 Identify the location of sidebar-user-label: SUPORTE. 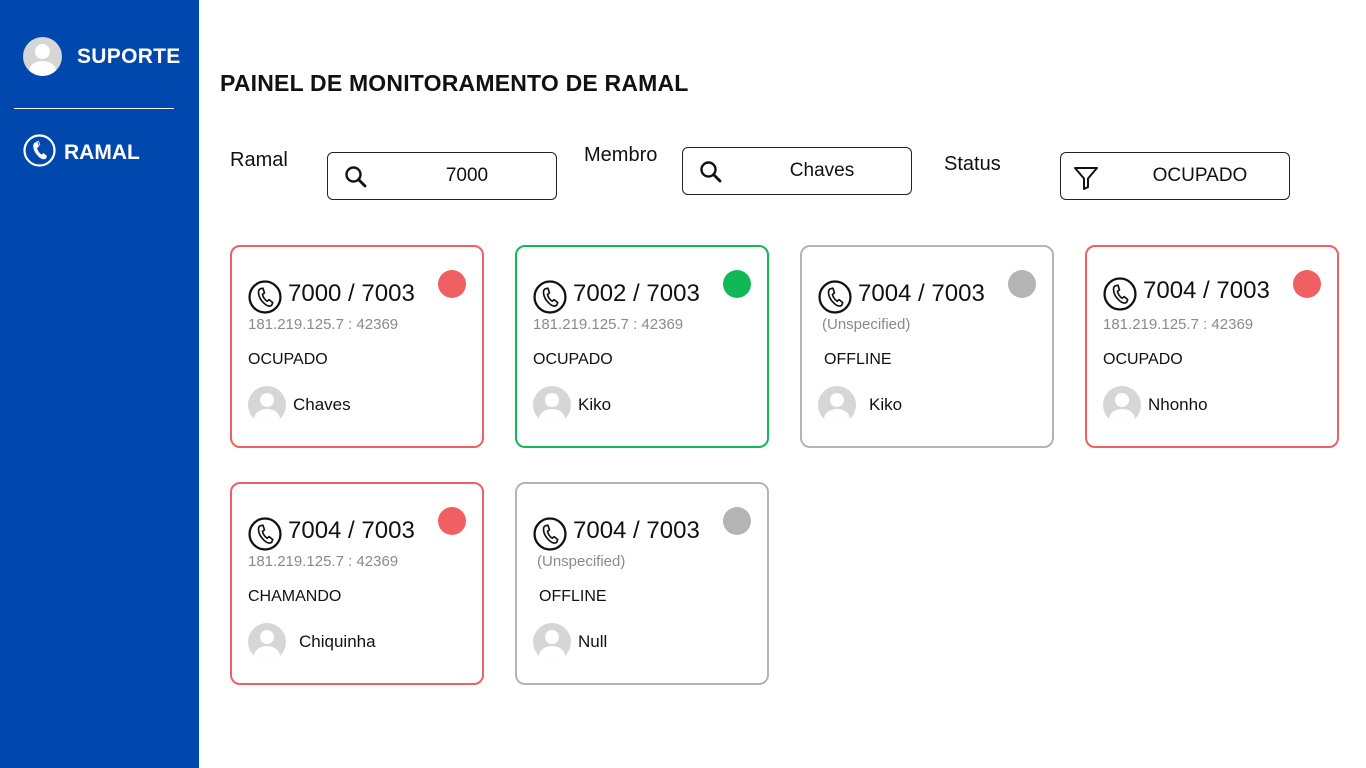
(129, 56).